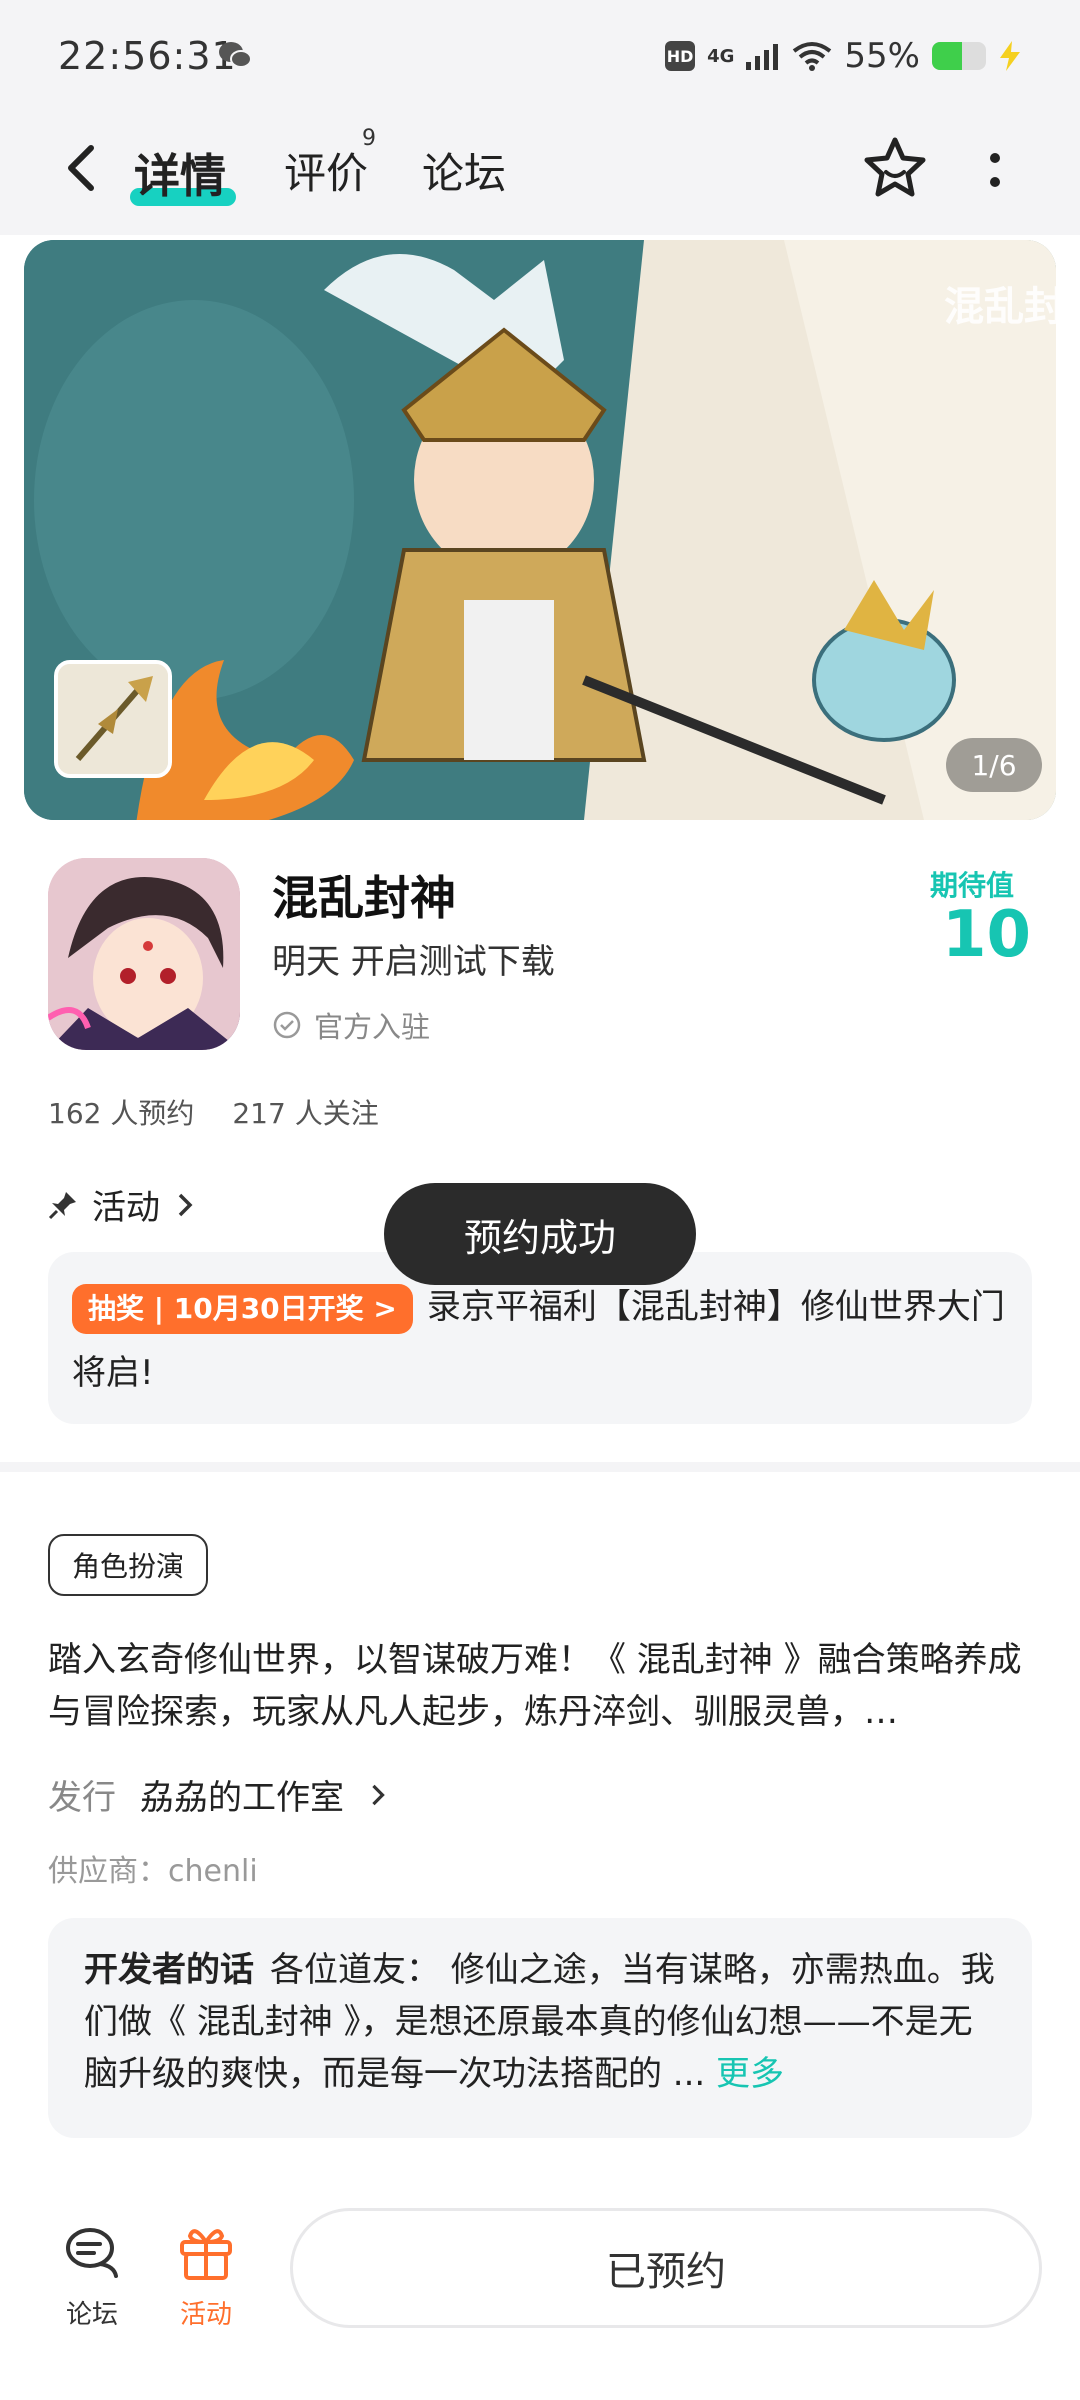  Describe the element at coordinates (812, 56) in the screenshot. I see `wifi-icon` at that location.